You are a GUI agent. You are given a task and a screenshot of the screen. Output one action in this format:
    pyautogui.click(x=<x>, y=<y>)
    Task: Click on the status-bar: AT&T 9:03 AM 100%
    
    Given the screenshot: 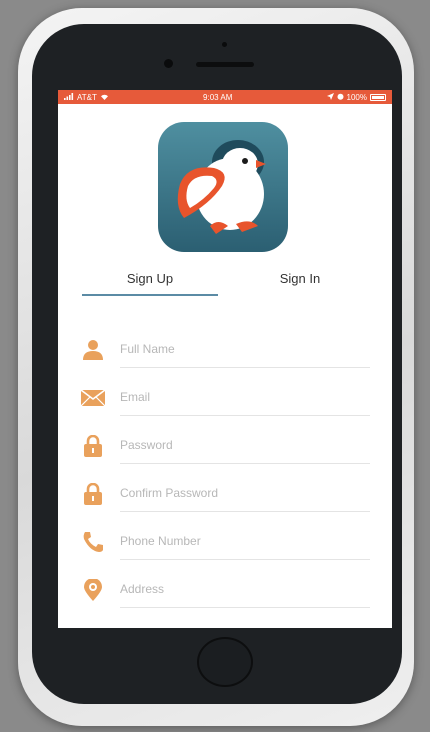 What is the action you would take?
    pyautogui.click(x=225, y=97)
    